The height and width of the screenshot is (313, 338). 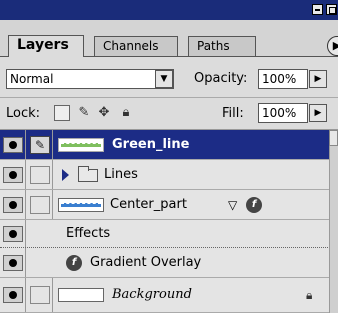 What do you see at coordinates (84, 113) in the screenshot?
I see `lock-paint-icon: ✎` at bounding box center [84, 113].